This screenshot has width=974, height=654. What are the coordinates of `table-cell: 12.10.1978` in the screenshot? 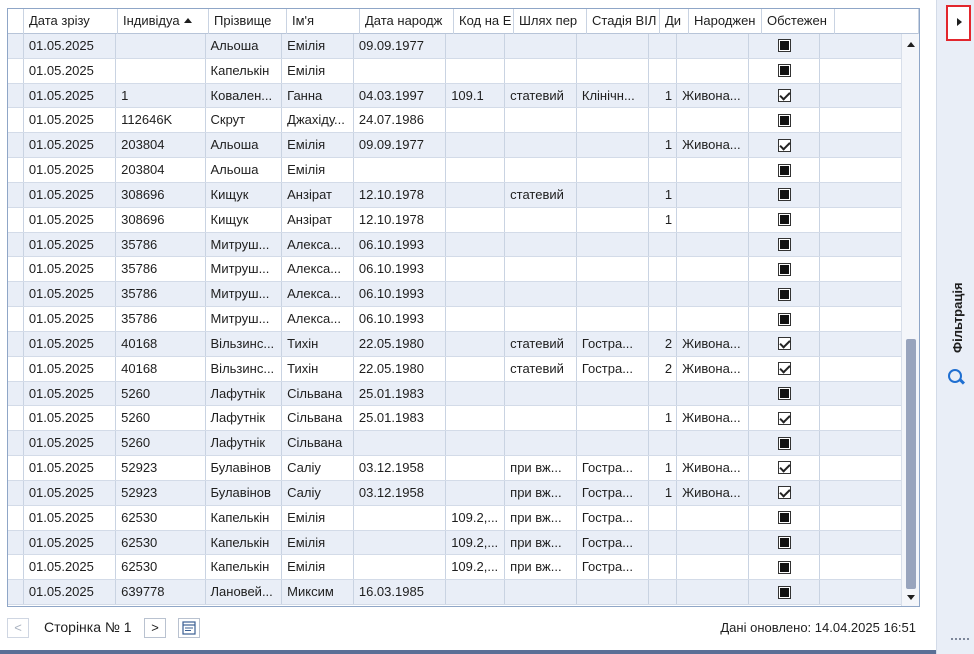 It's located at (400, 219).